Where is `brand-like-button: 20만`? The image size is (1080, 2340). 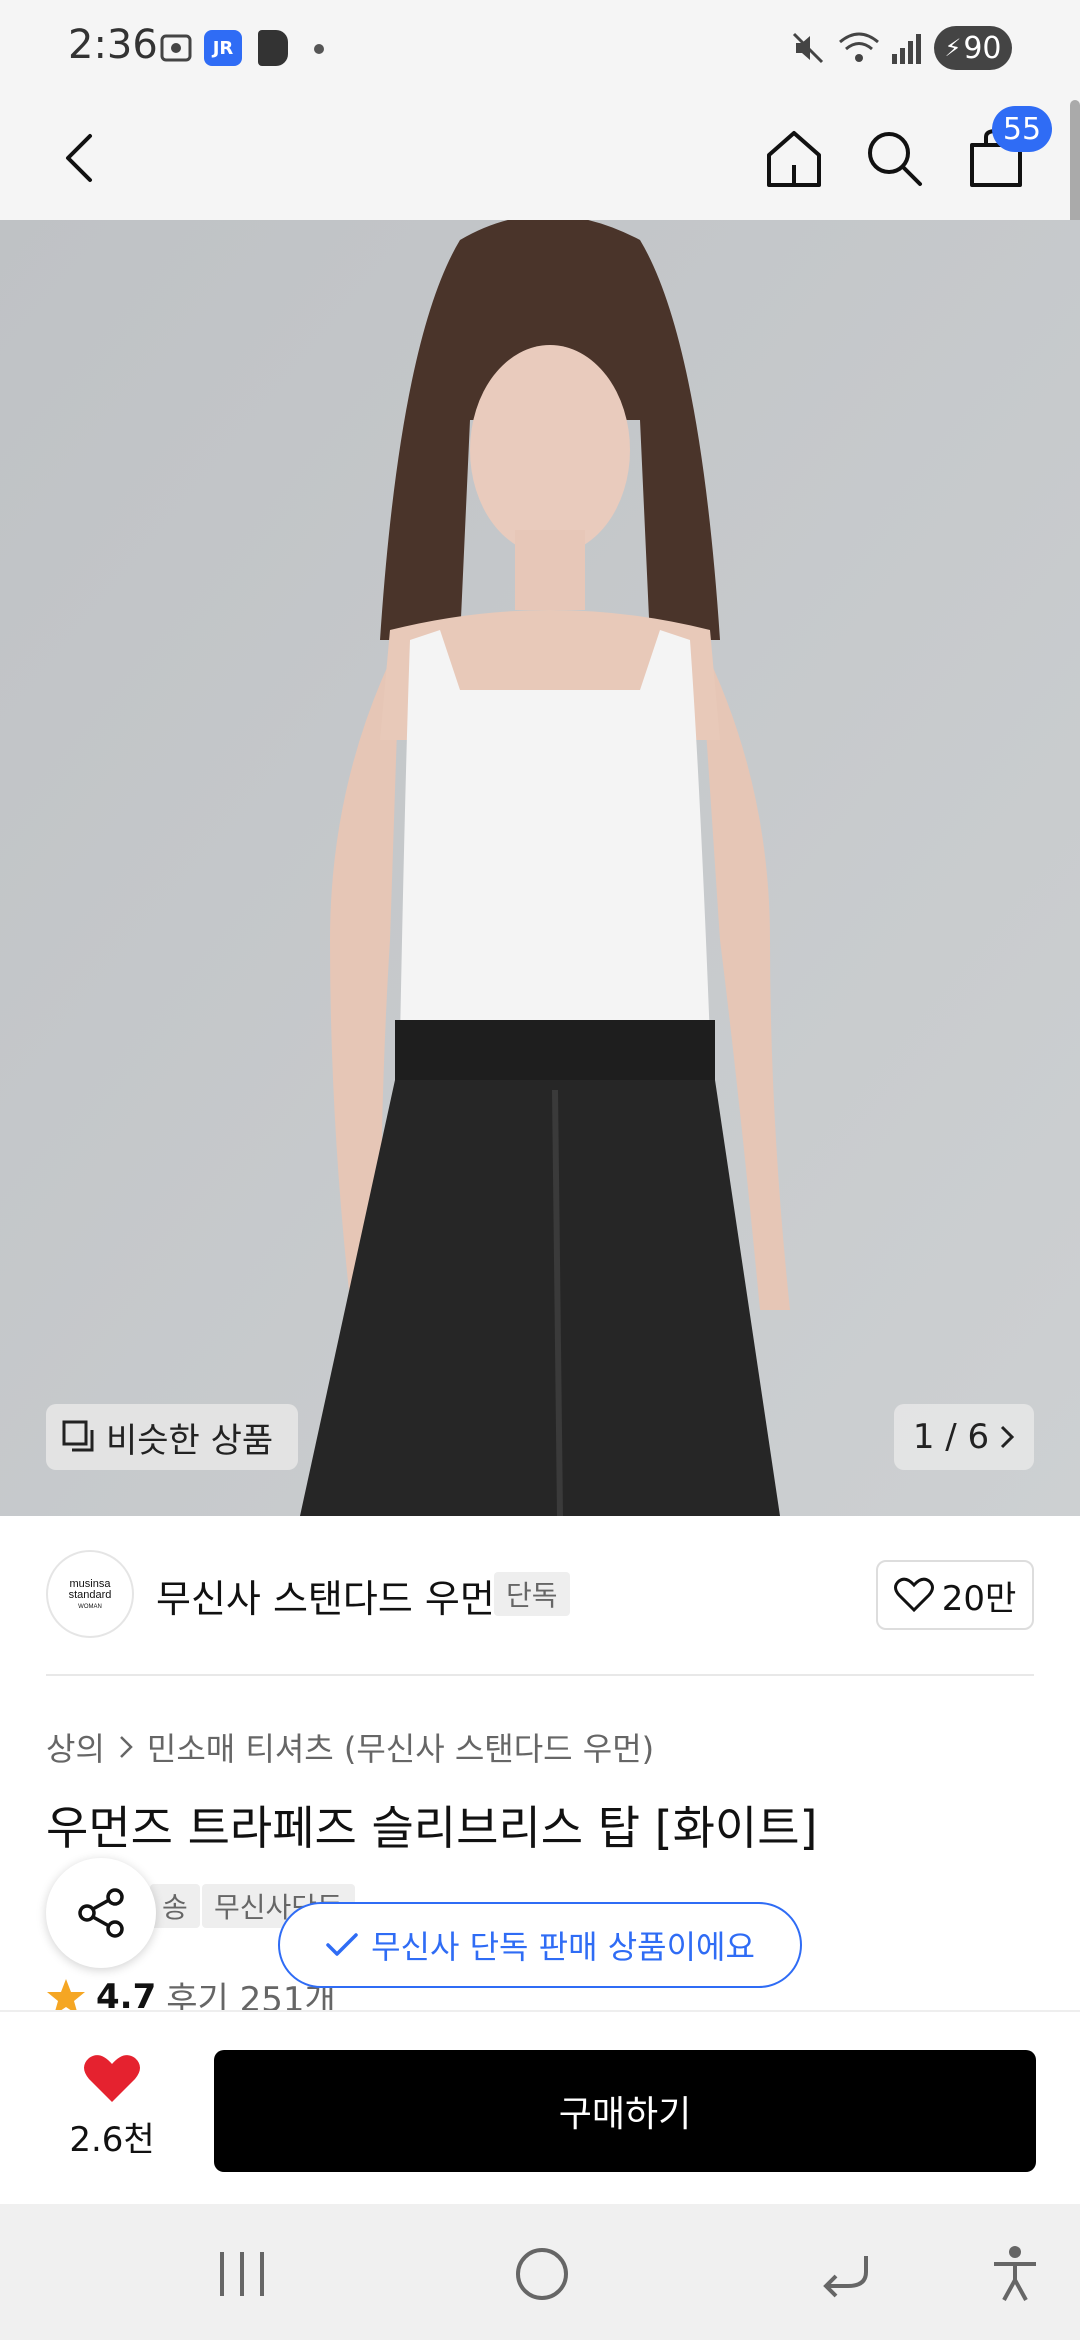
brand-like-button: 20만 is located at coordinates (955, 1595).